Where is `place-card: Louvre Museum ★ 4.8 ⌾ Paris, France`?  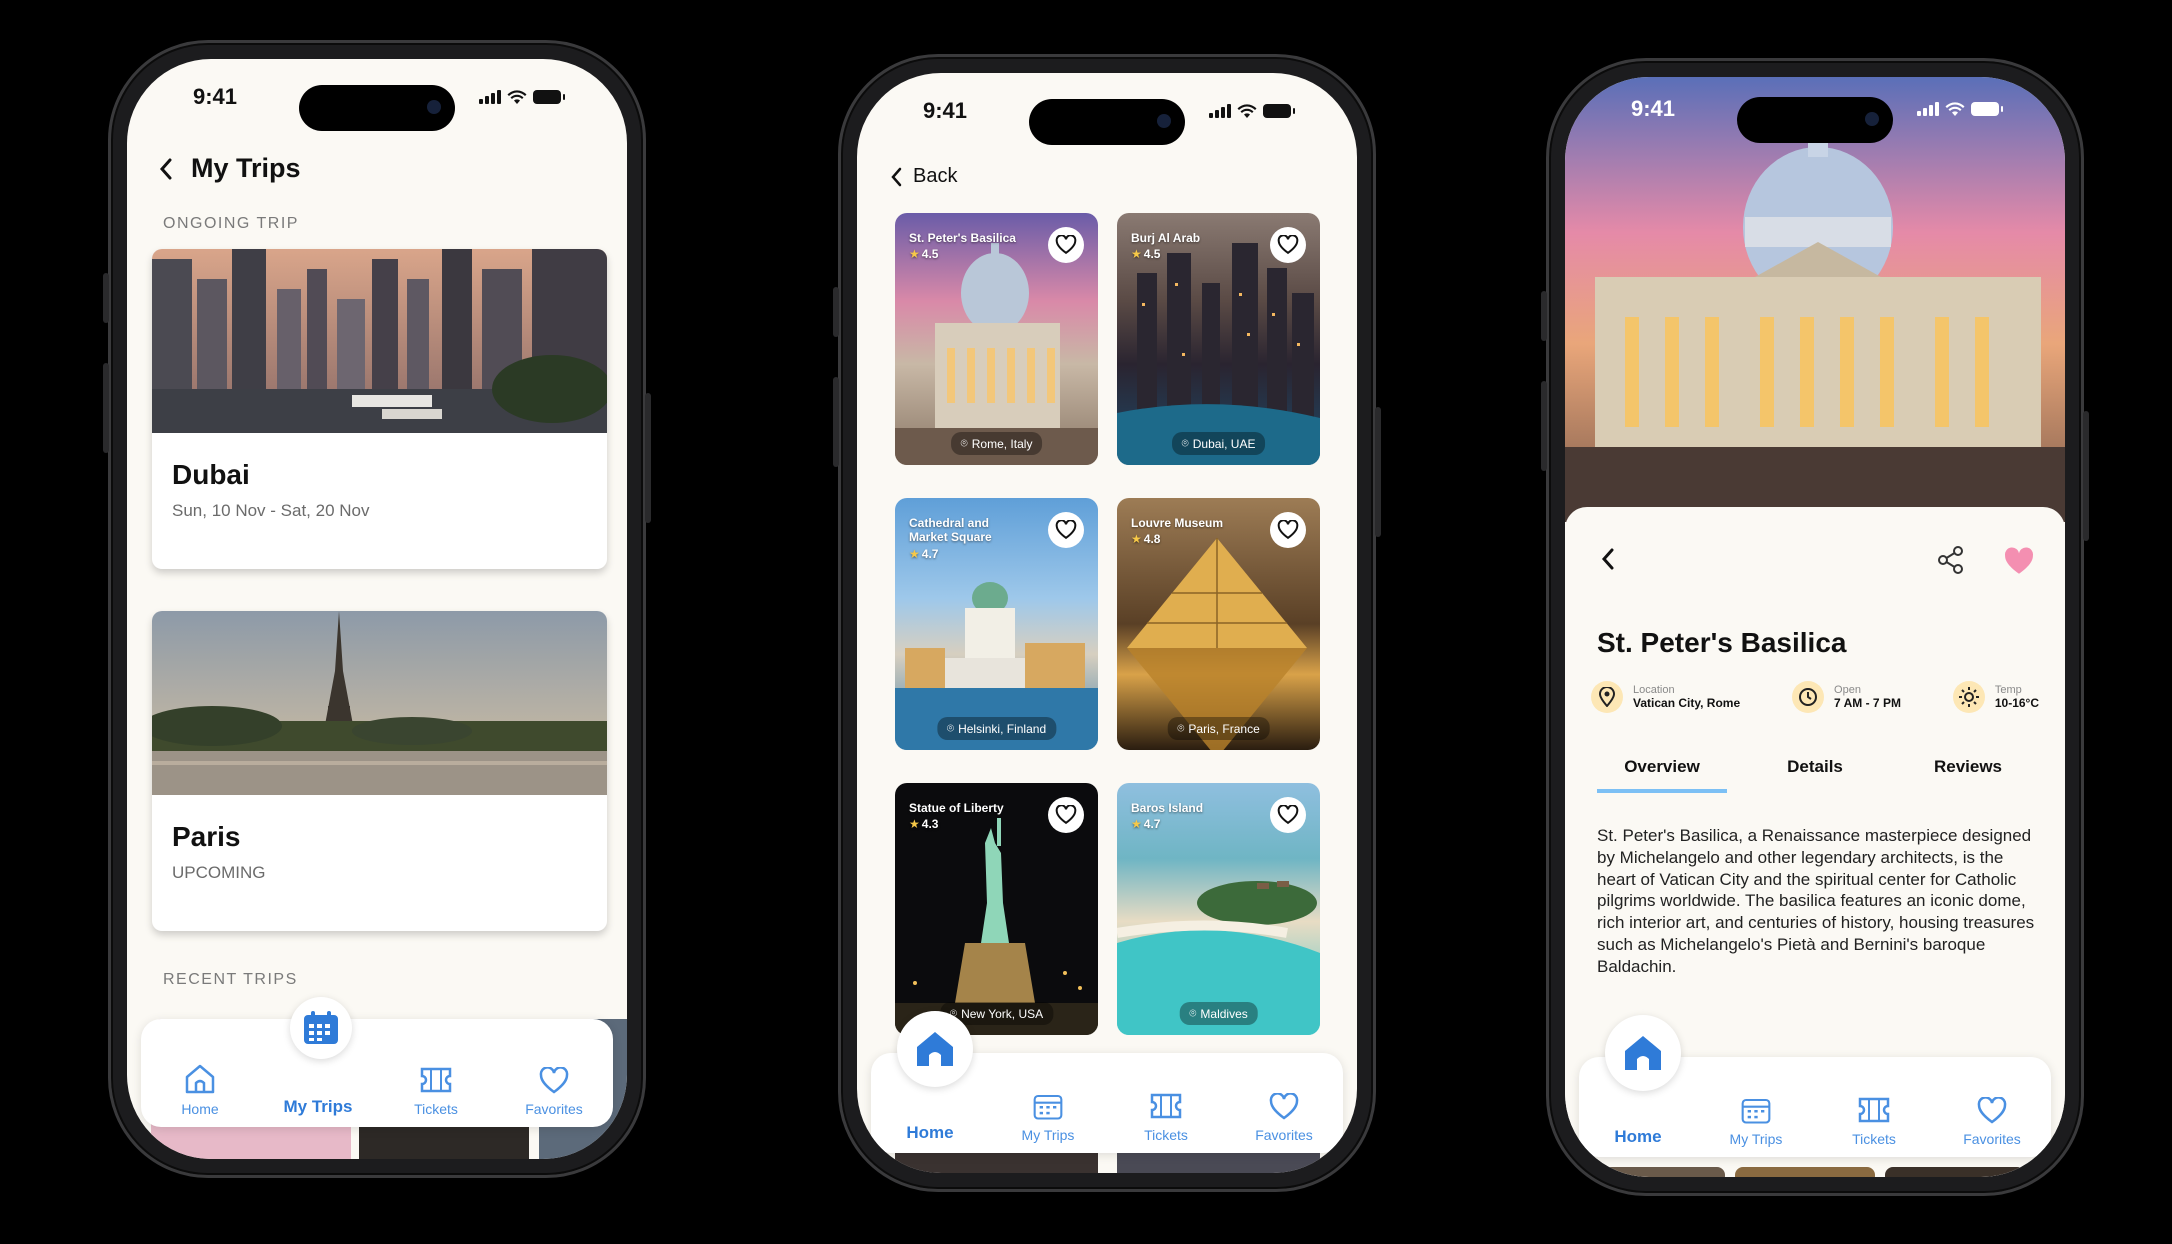 place-card: Louvre Museum ★ 4.8 ⌾ Paris, France is located at coordinates (1218, 624).